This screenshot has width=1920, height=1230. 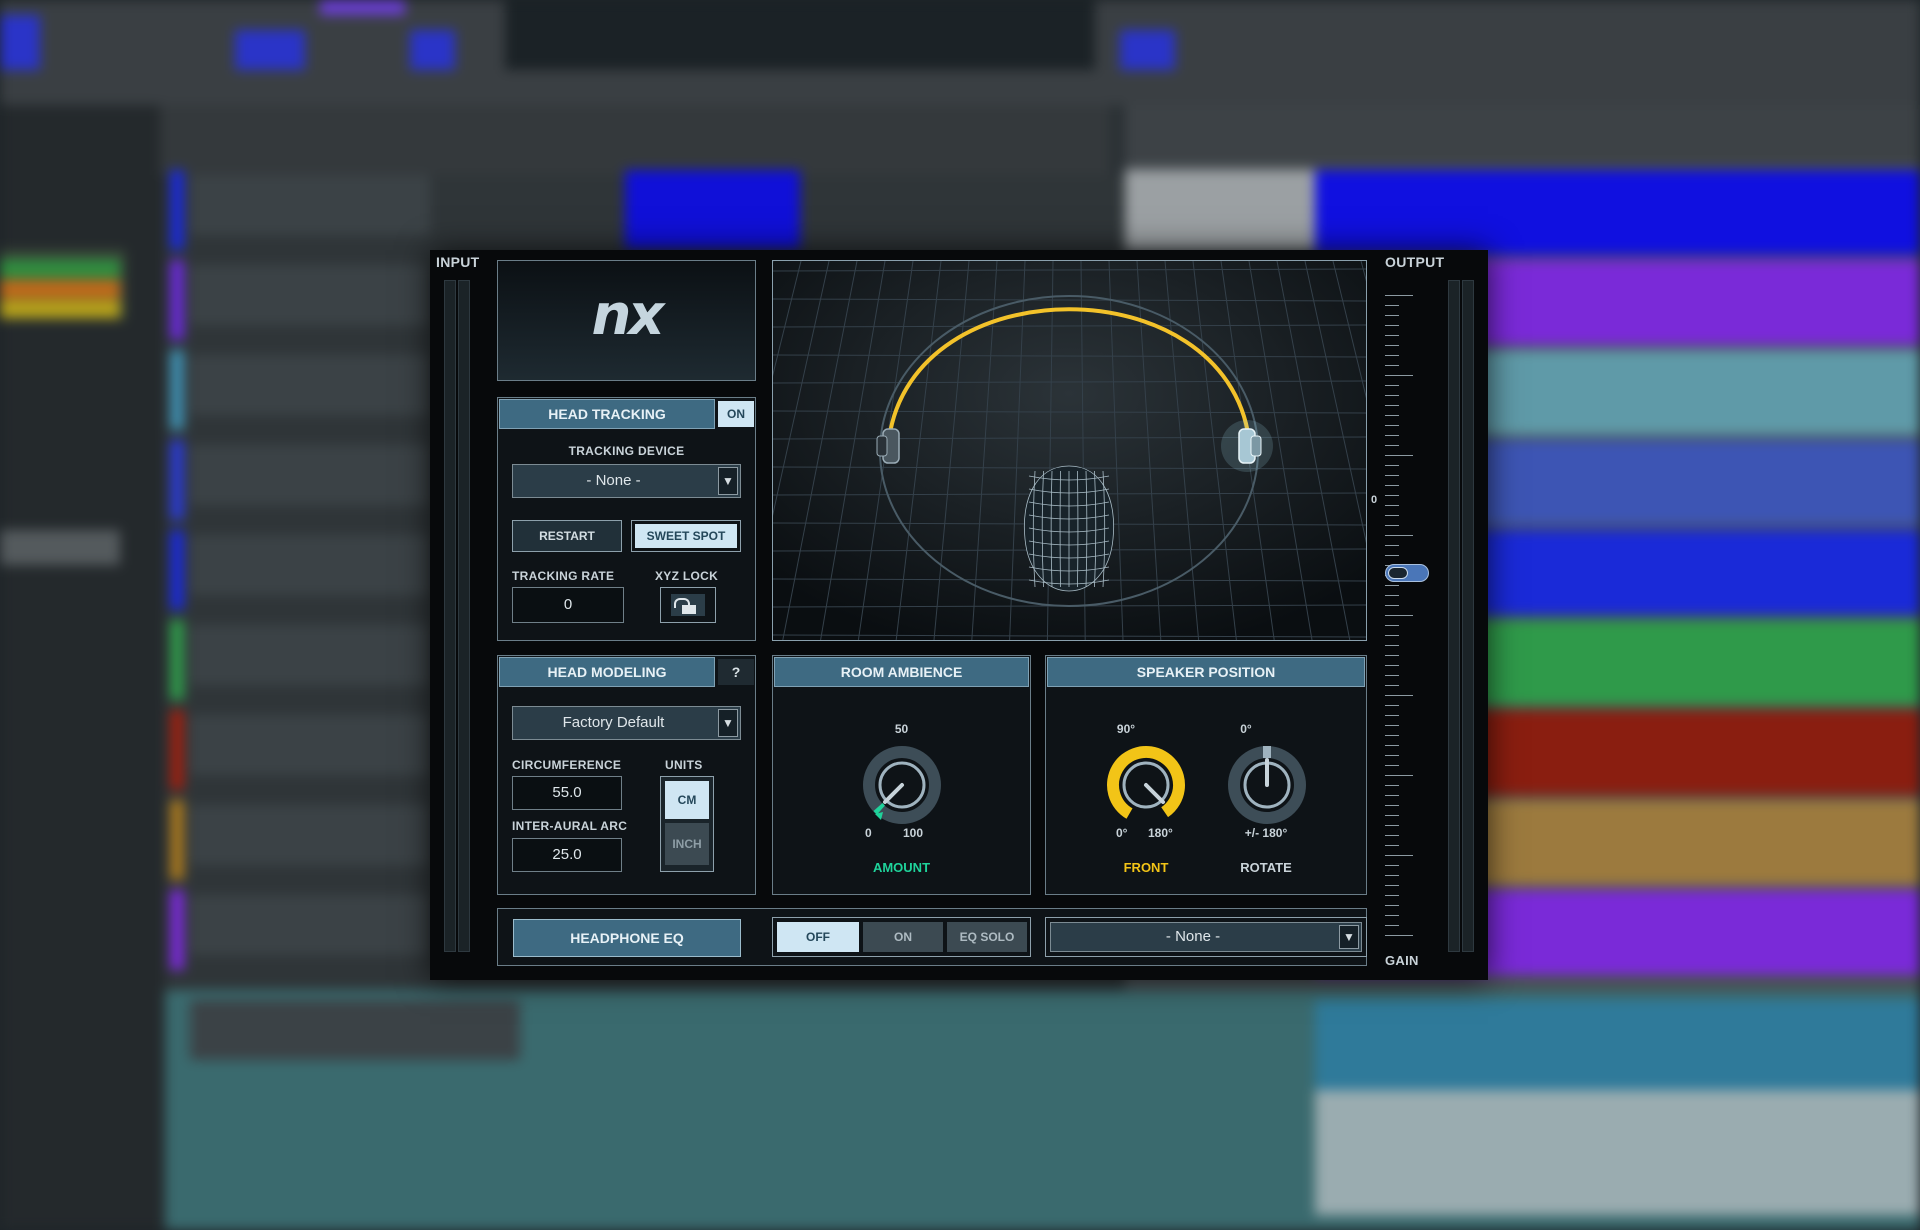 I want to click on front-knob, so click(x=1146, y=785).